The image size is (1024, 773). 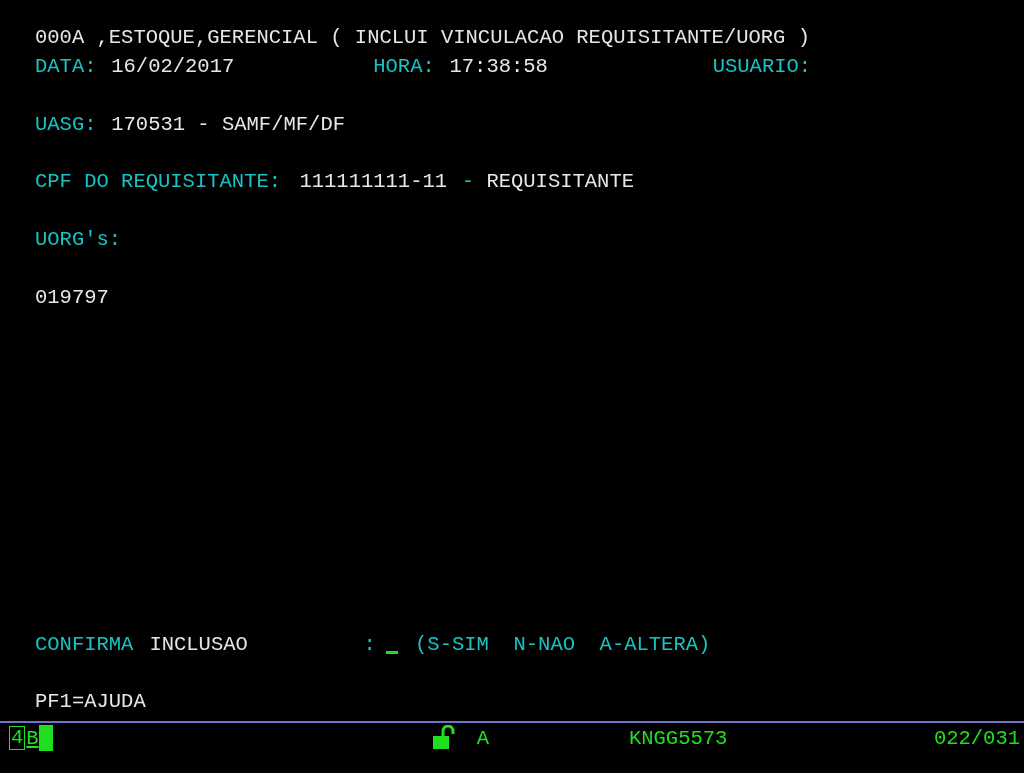 What do you see at coordinates (468, 182) in the screenshot?
I see `field-label: -` at bounding box center [468, 182].